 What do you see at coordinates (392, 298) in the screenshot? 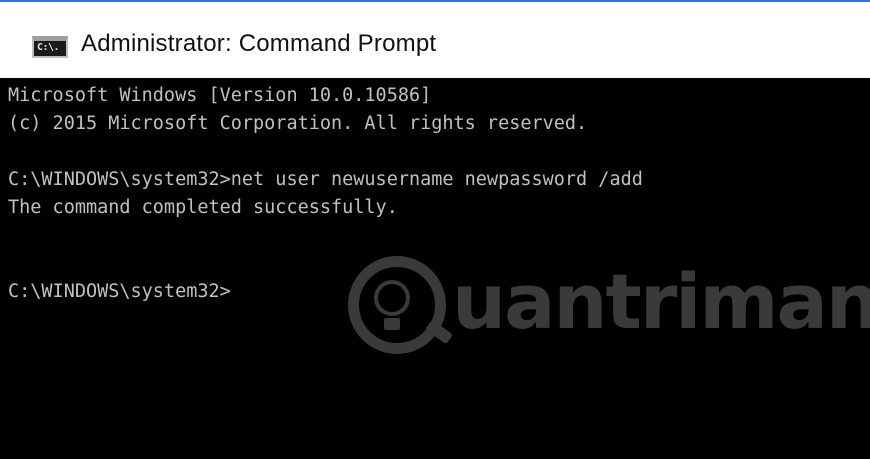
I see `lightbulb-icon` at bounding box center [392, 298].